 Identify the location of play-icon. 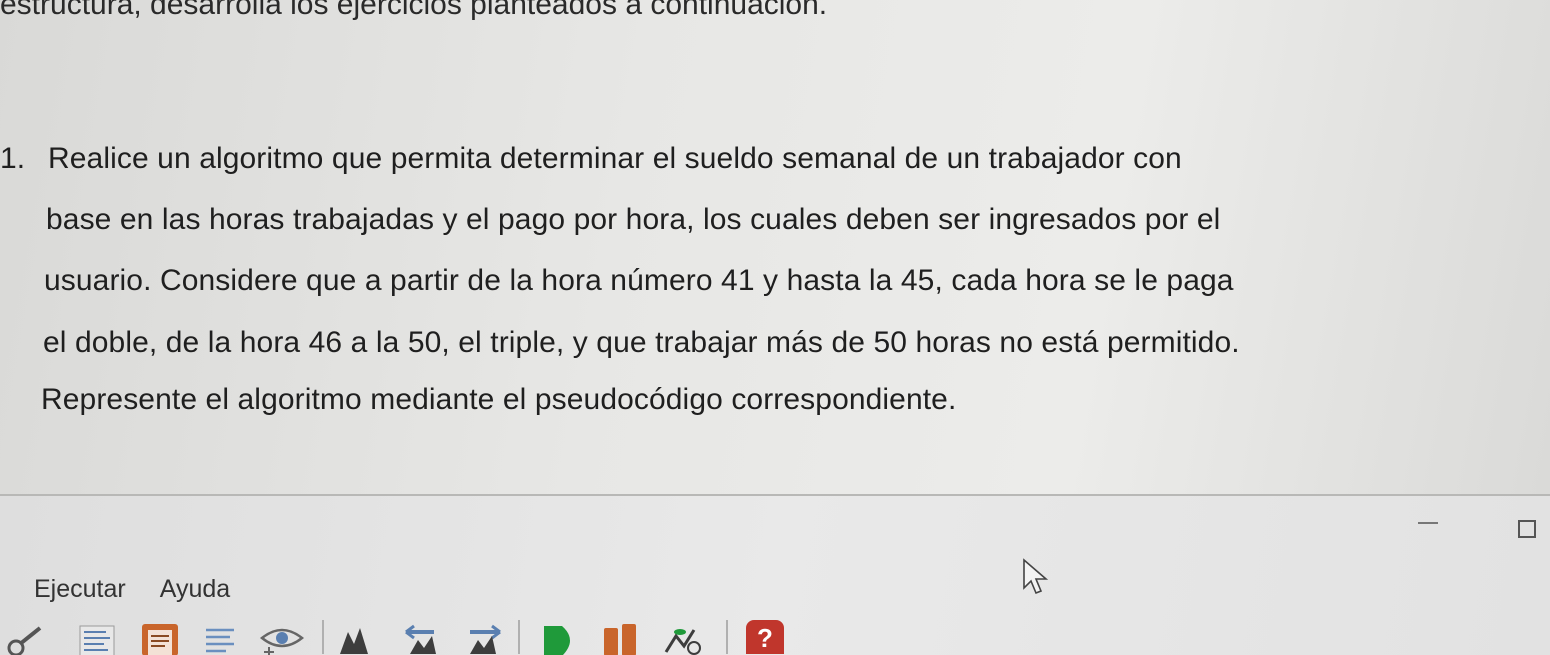
(560, 638).